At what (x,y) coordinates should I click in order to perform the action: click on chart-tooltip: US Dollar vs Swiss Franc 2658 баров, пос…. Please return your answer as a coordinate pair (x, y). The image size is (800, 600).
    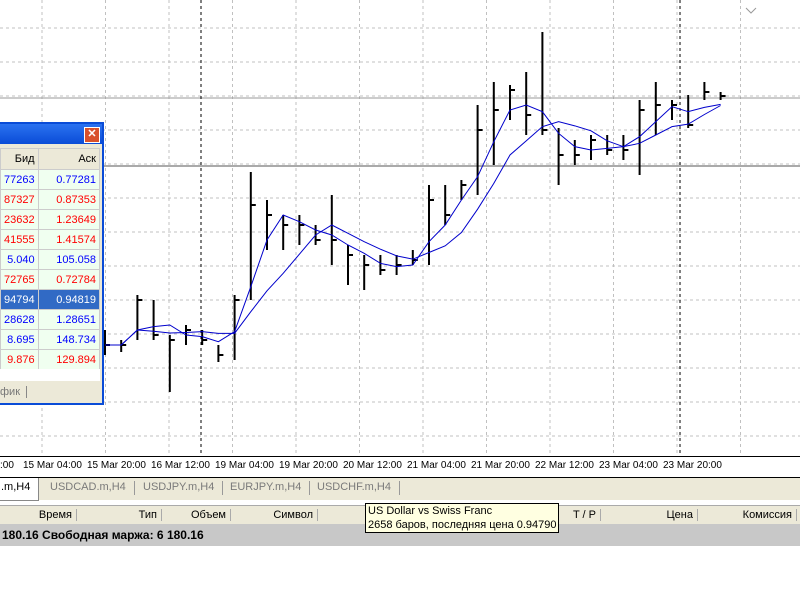
    Looking at the image, I should click on (462, 518).